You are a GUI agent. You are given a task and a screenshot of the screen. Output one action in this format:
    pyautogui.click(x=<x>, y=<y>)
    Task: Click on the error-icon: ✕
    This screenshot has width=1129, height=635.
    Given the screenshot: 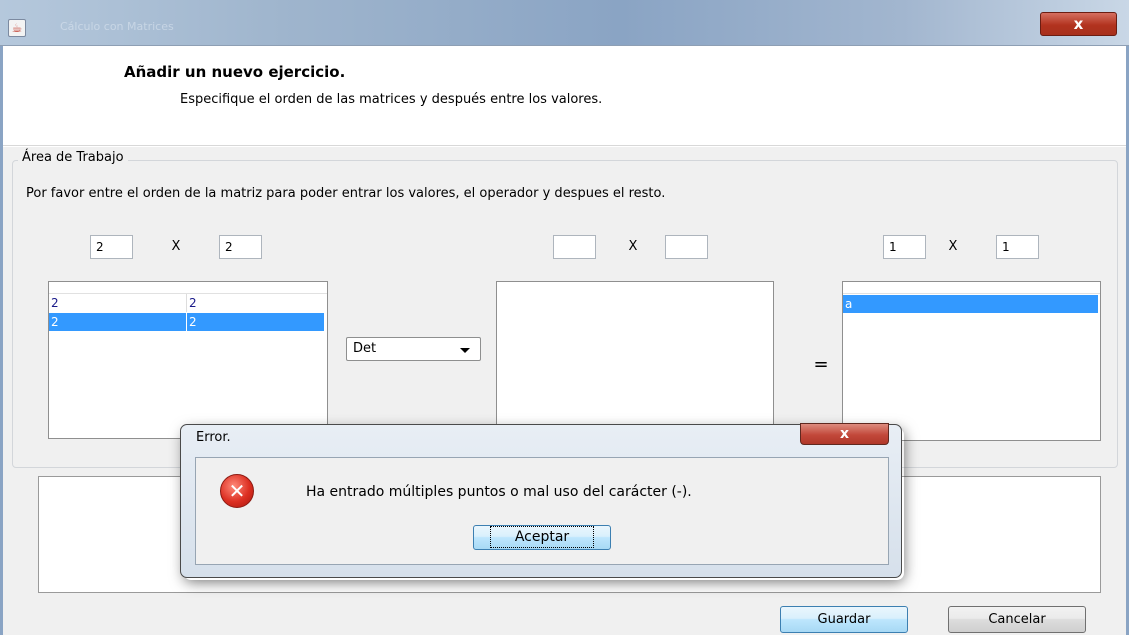 What is the action you would take?
    pyautogui.click(x=237, y=491)
    